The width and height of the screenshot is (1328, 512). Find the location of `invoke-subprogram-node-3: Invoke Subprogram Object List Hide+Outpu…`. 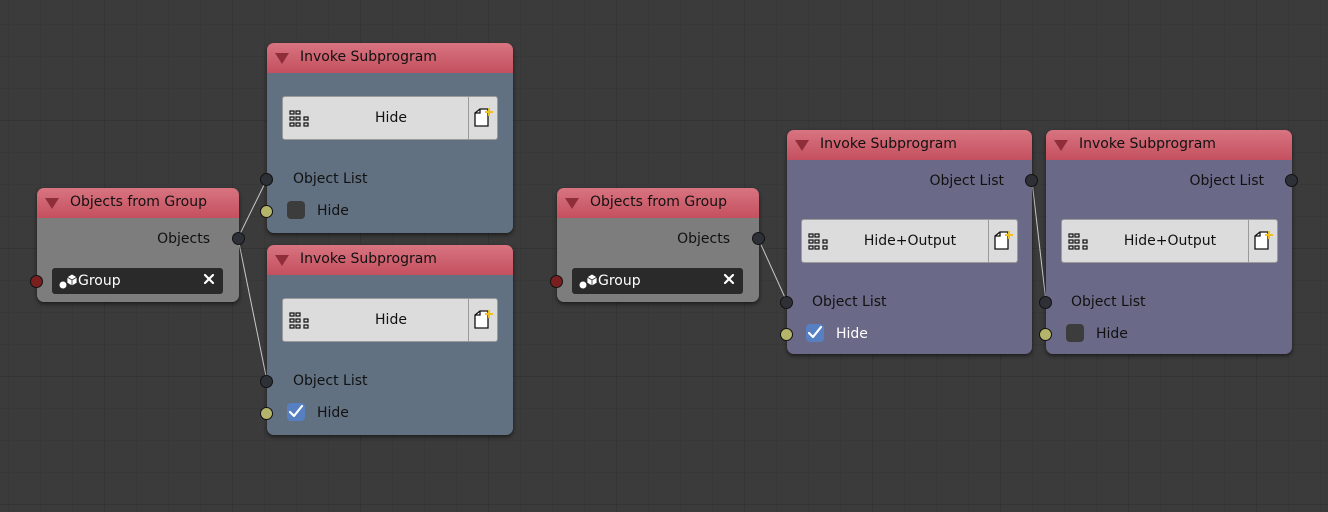

invoke-subprogram-node-3: Invoke Subprogram Object List Hide+Outpu… is located at coordinates (909, 242).